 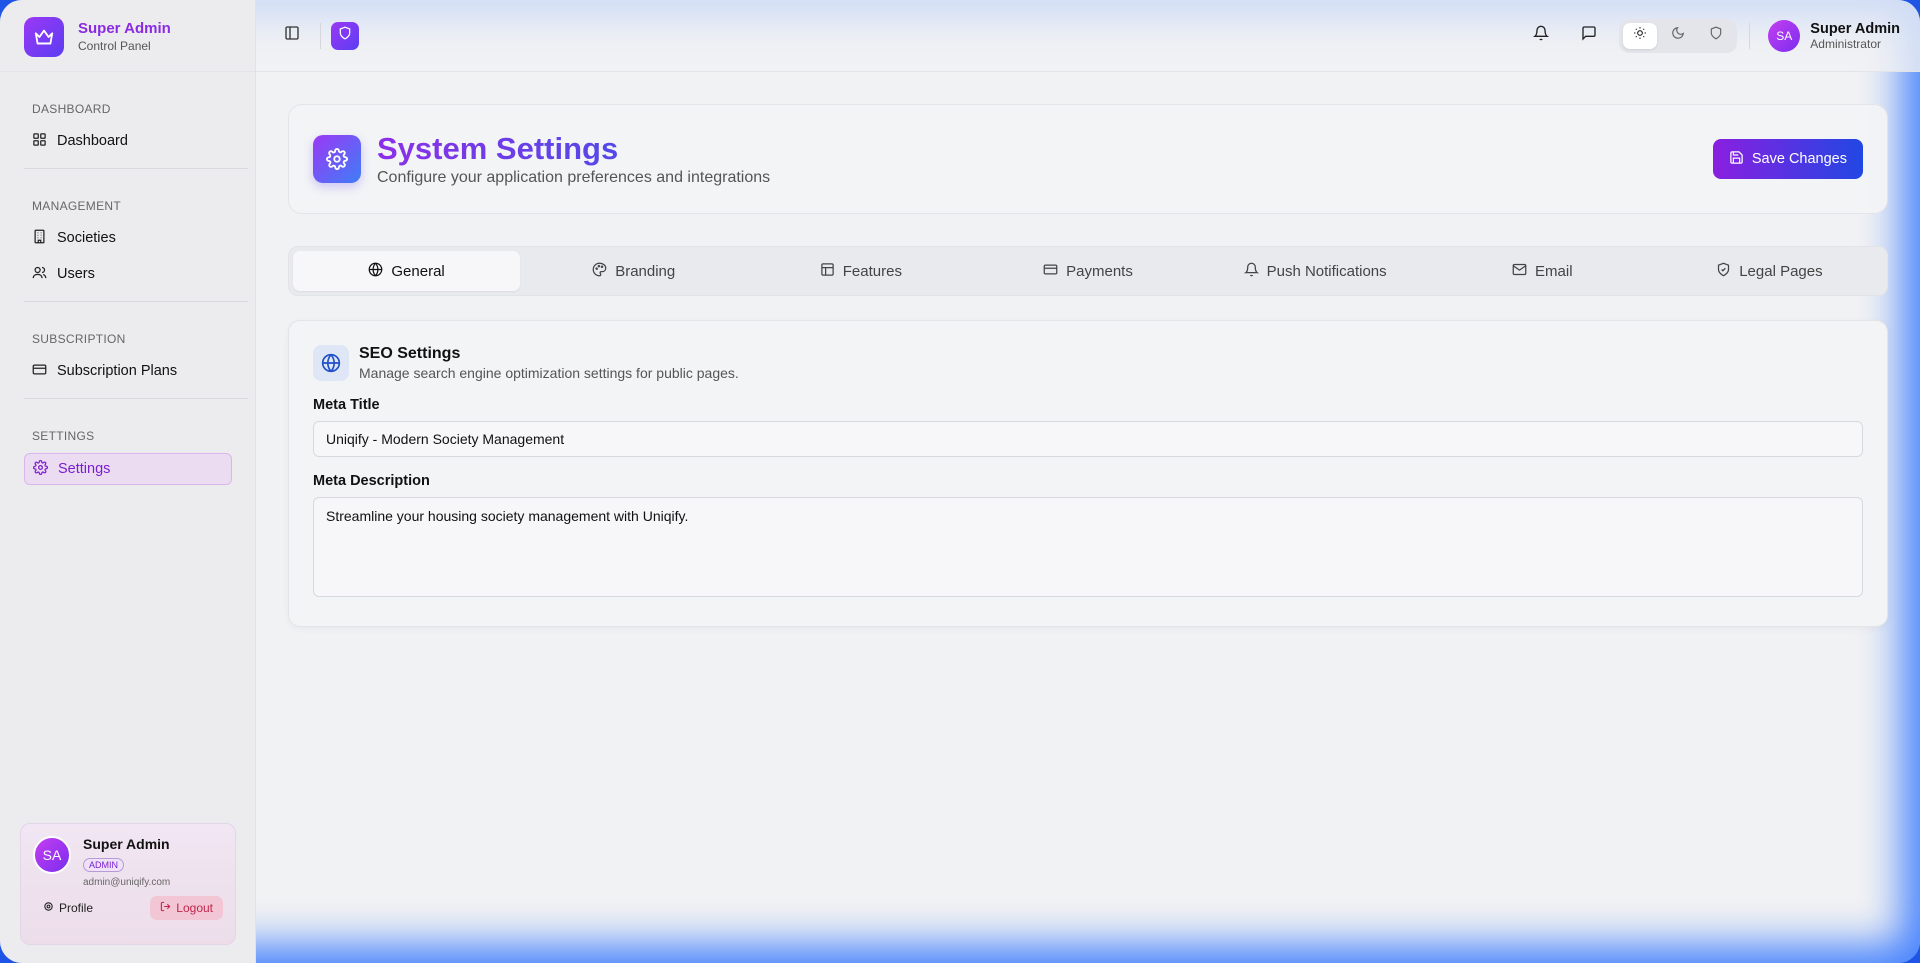 I want to click on user-card-email: admin@uniqify.com, so click(x=127, y=882).